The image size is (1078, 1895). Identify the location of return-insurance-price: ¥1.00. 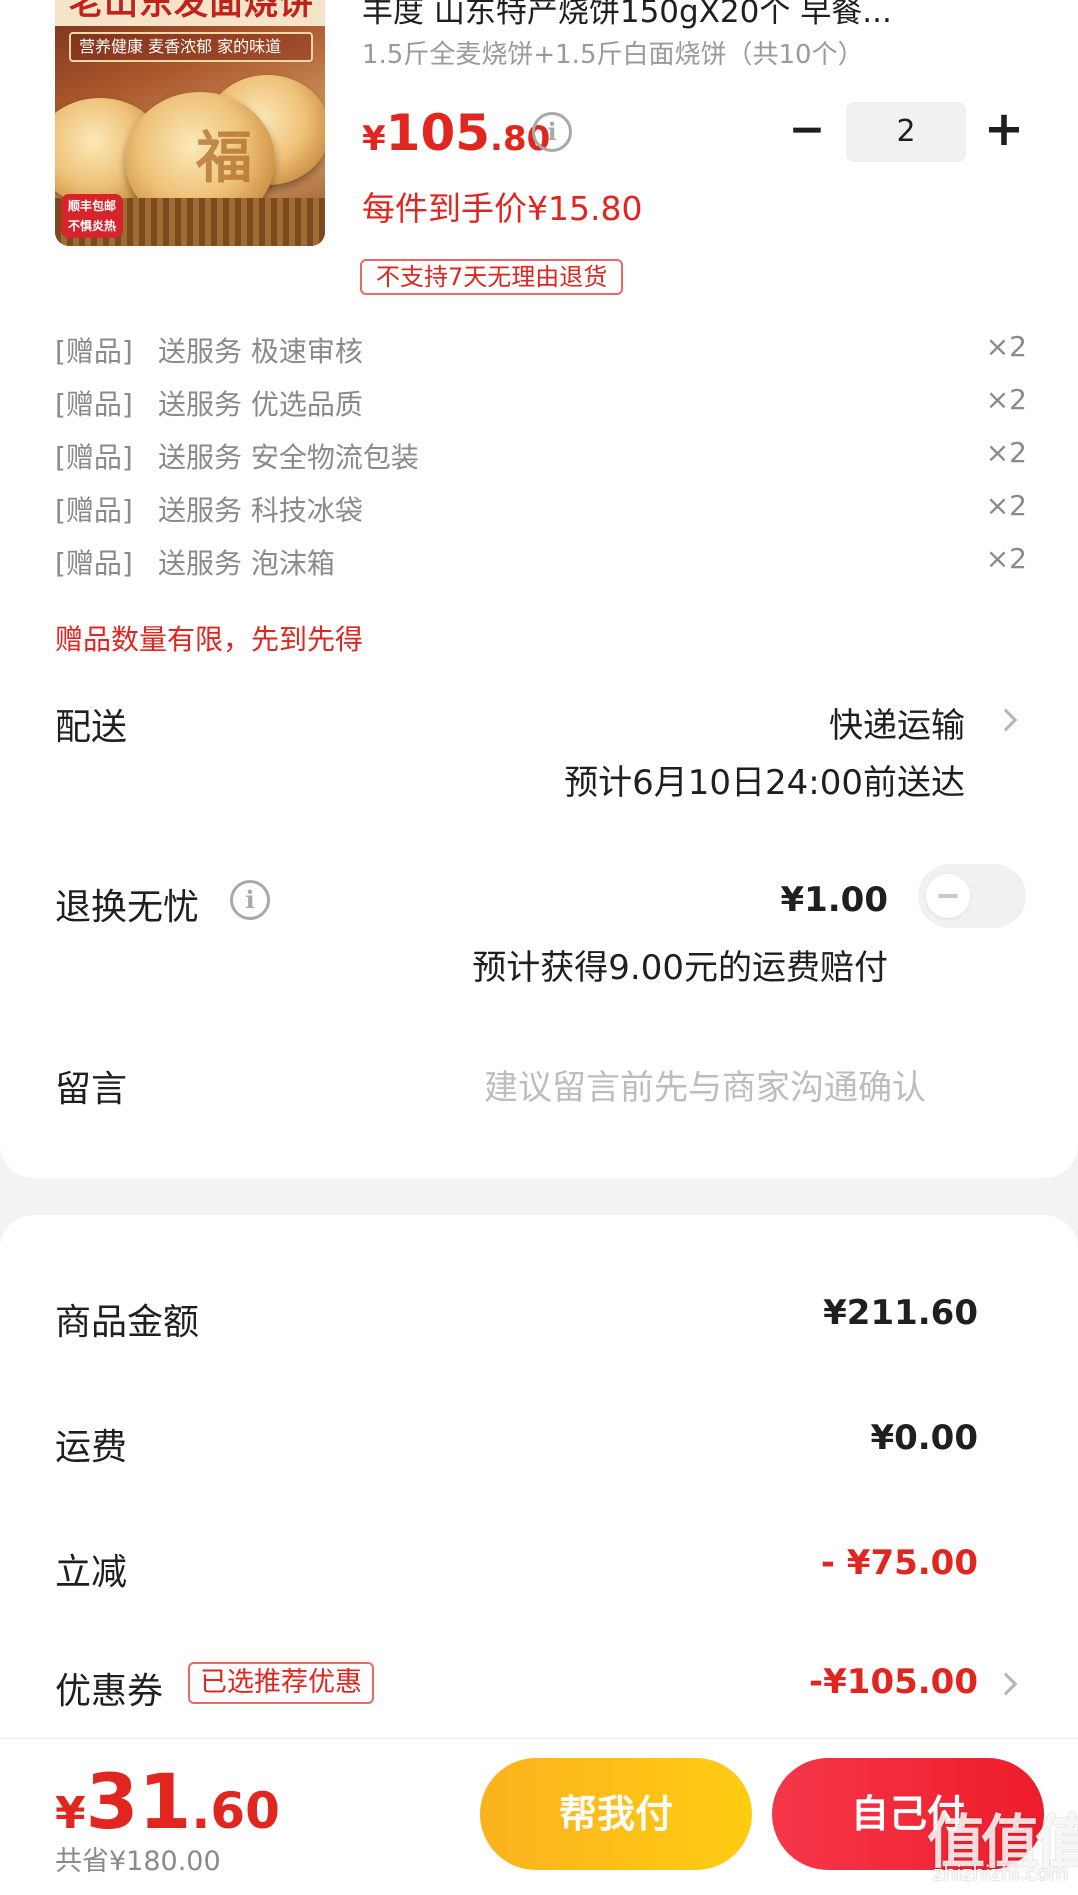
(834, 900).